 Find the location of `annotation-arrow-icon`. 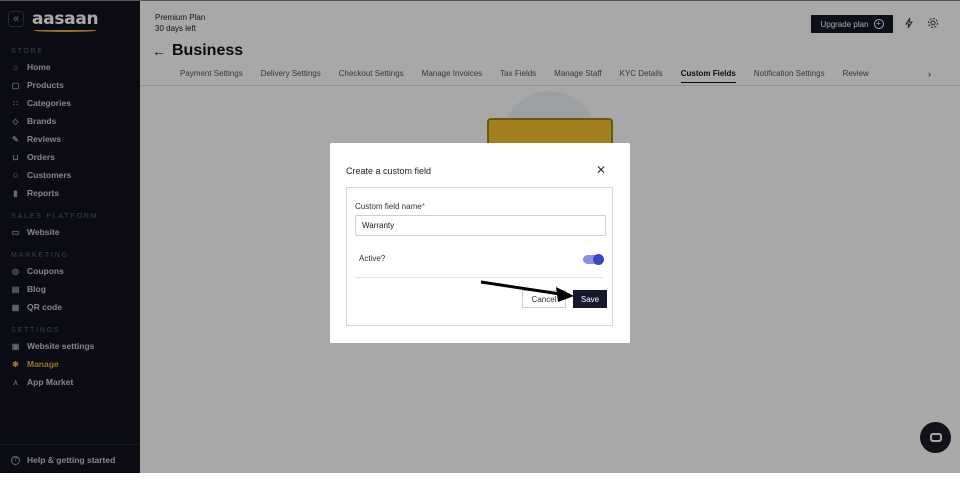

annotation-arrow-icon is located at coordinates (527, 291).